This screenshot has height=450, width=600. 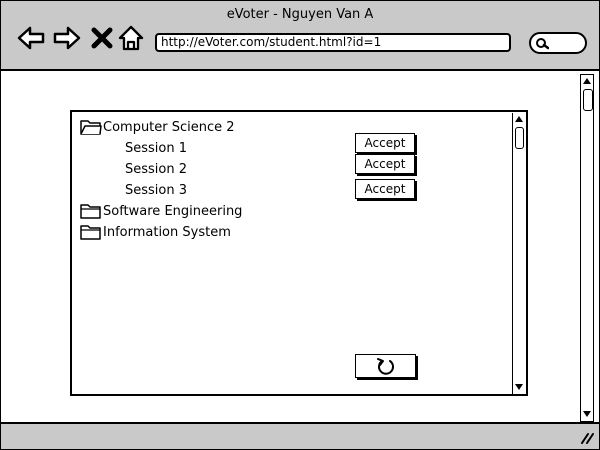 I want to click on scroll-up-icon, so click(x=587, y=81).